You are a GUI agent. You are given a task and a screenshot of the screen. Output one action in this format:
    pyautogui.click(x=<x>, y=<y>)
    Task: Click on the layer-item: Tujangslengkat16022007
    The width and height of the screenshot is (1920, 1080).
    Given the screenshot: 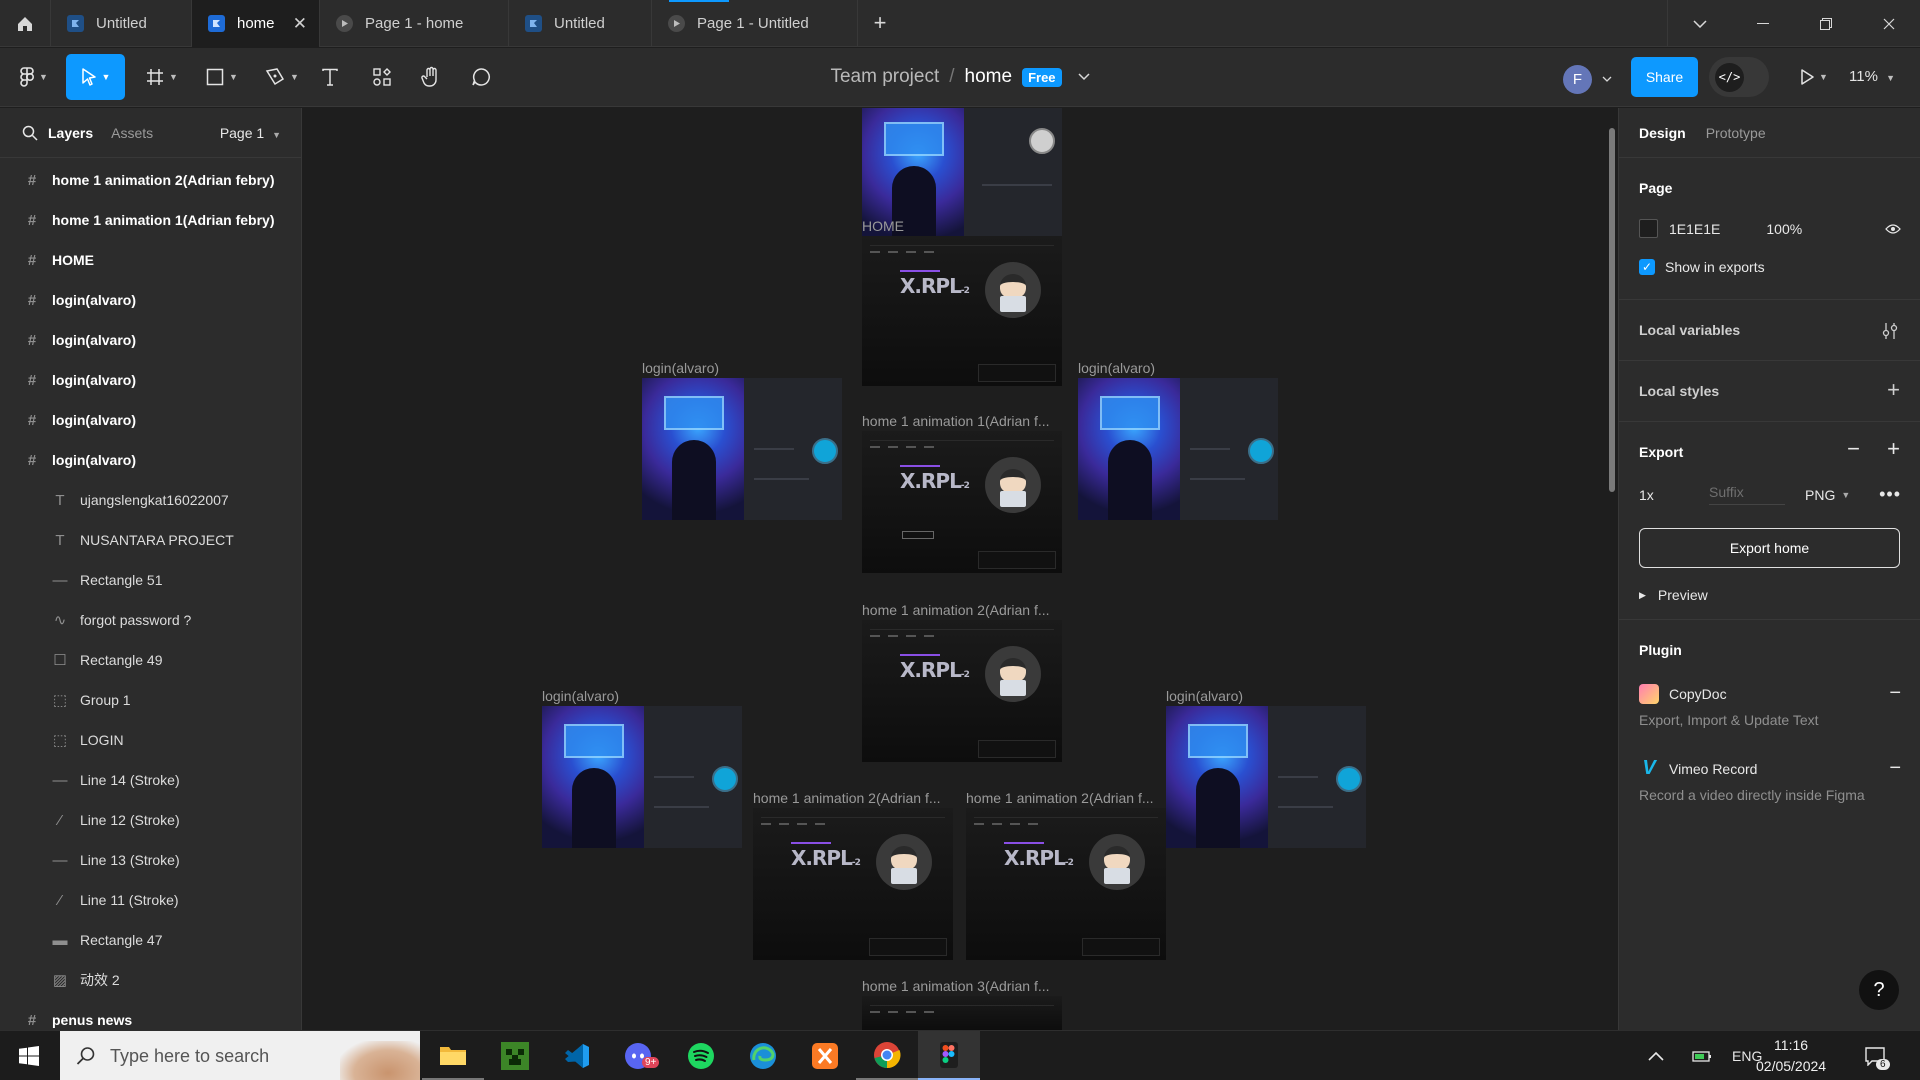 What is the action you would take?
    pyautogui.click(x=150, y=500)
    